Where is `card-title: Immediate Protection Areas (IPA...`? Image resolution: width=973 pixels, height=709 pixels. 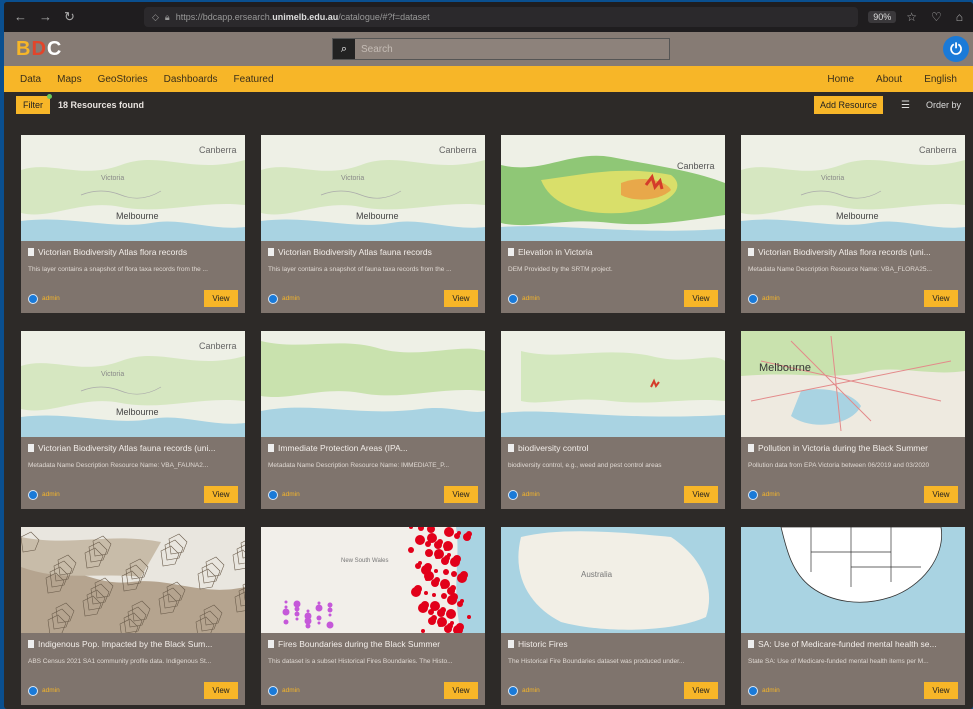
card-title: Immediate Protection Areas (IPA... is located at coordinates (373, 448).